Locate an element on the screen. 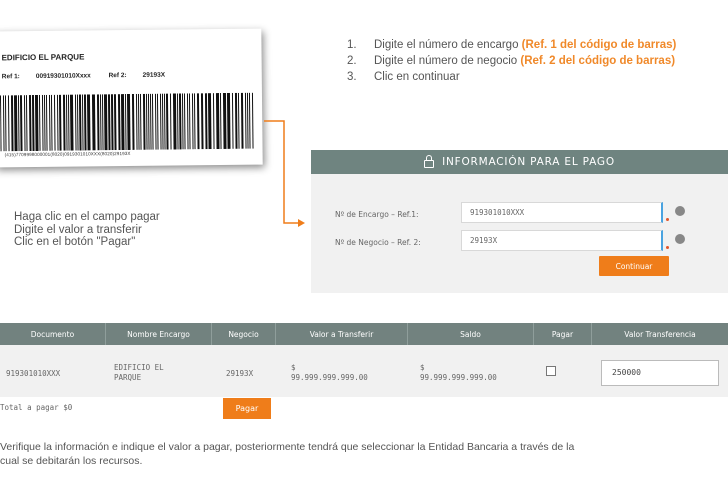 Image resolution: width=728 pixels, height=480 pixels. col-nombre-encargo: Nombre Encargo is located at coordinates (159, 334).